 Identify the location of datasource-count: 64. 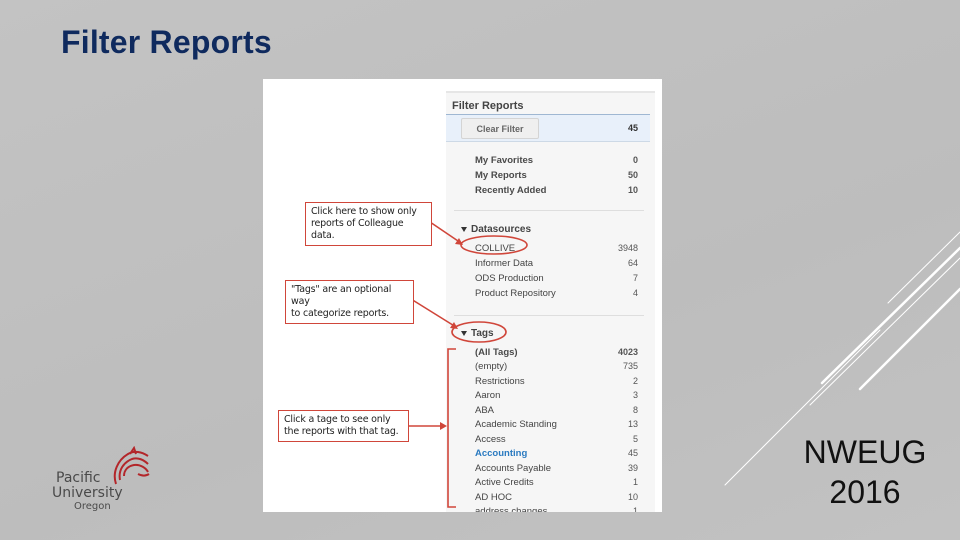
(632, 263).